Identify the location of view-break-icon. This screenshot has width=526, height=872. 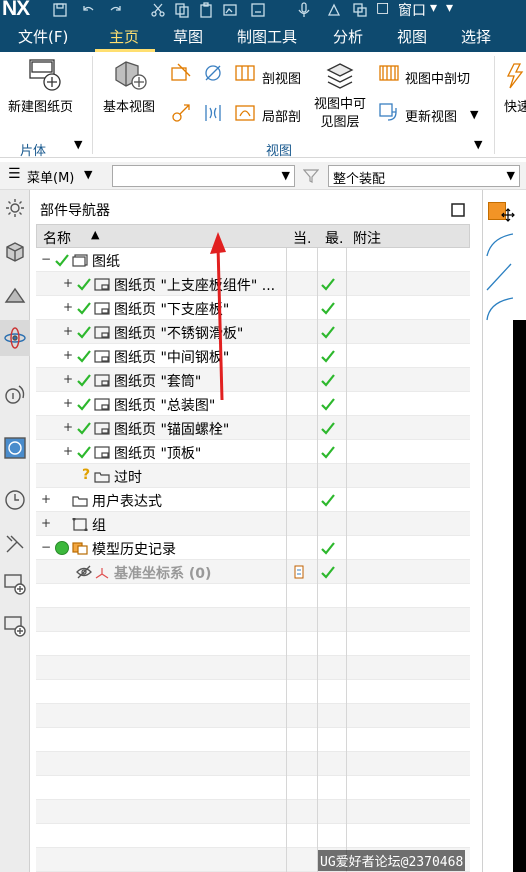
(181, 113).